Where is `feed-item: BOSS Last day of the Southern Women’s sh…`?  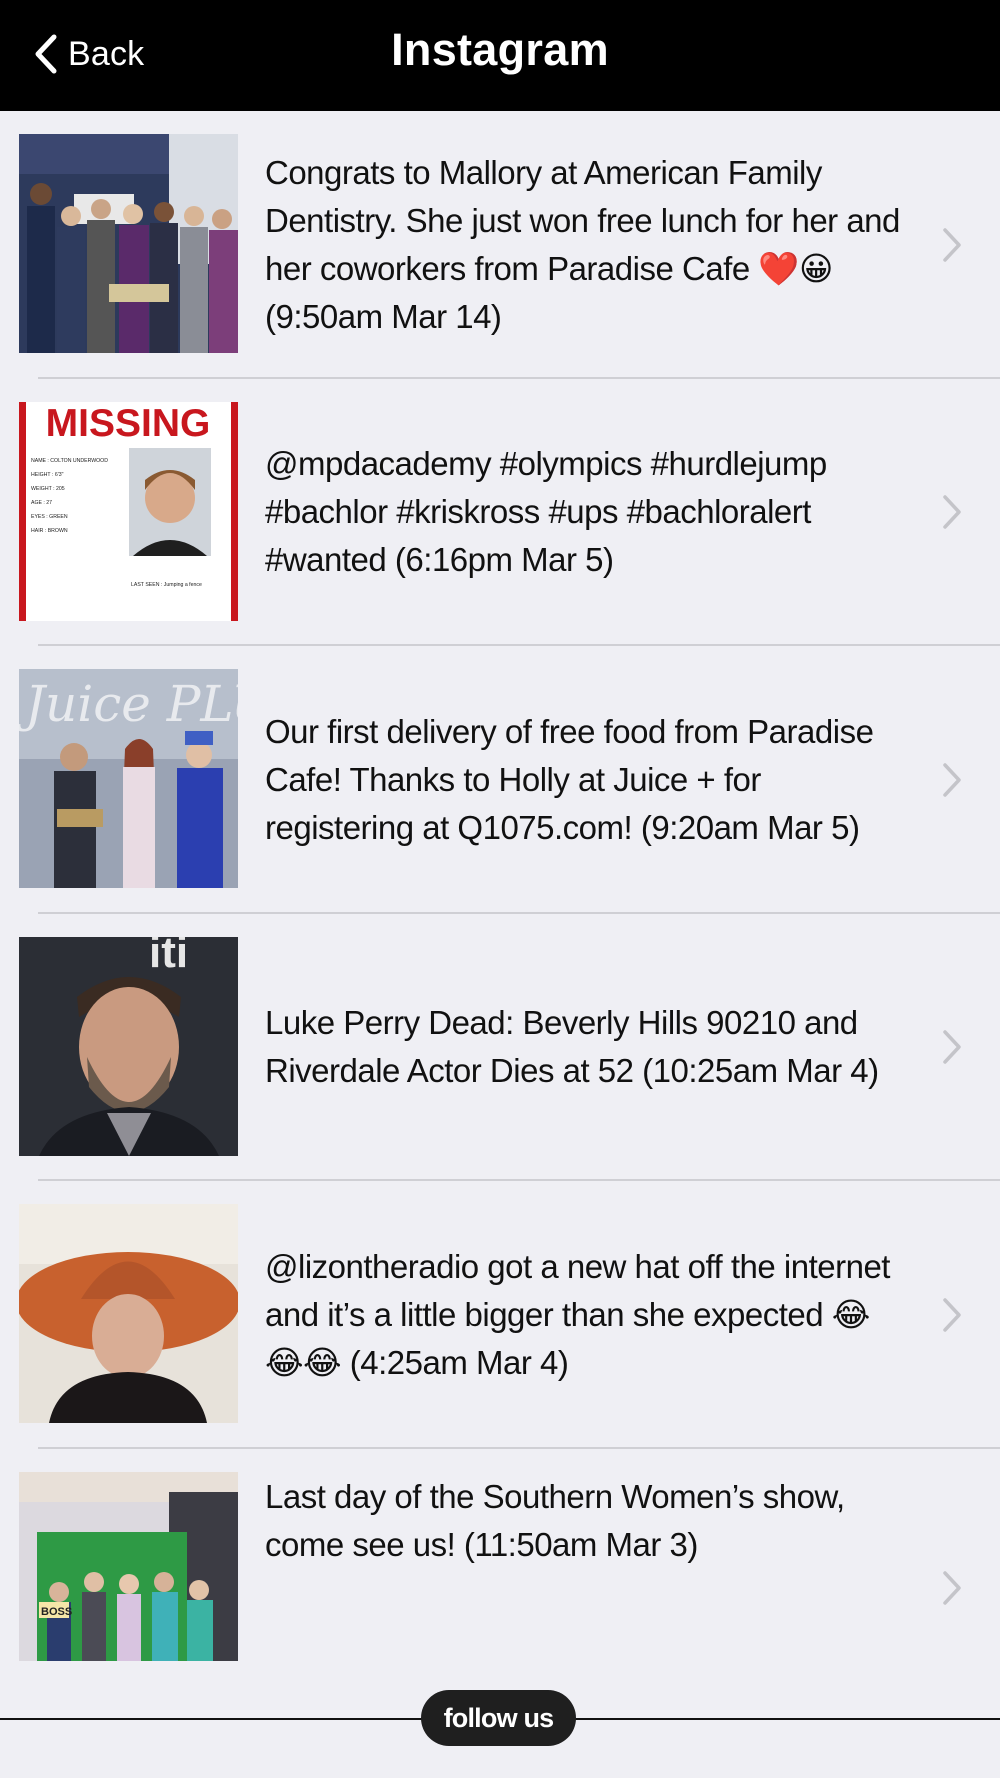
feed-item: BOSS Last day of the Southern Women’s sh… is located at coordinates (500, 1556).